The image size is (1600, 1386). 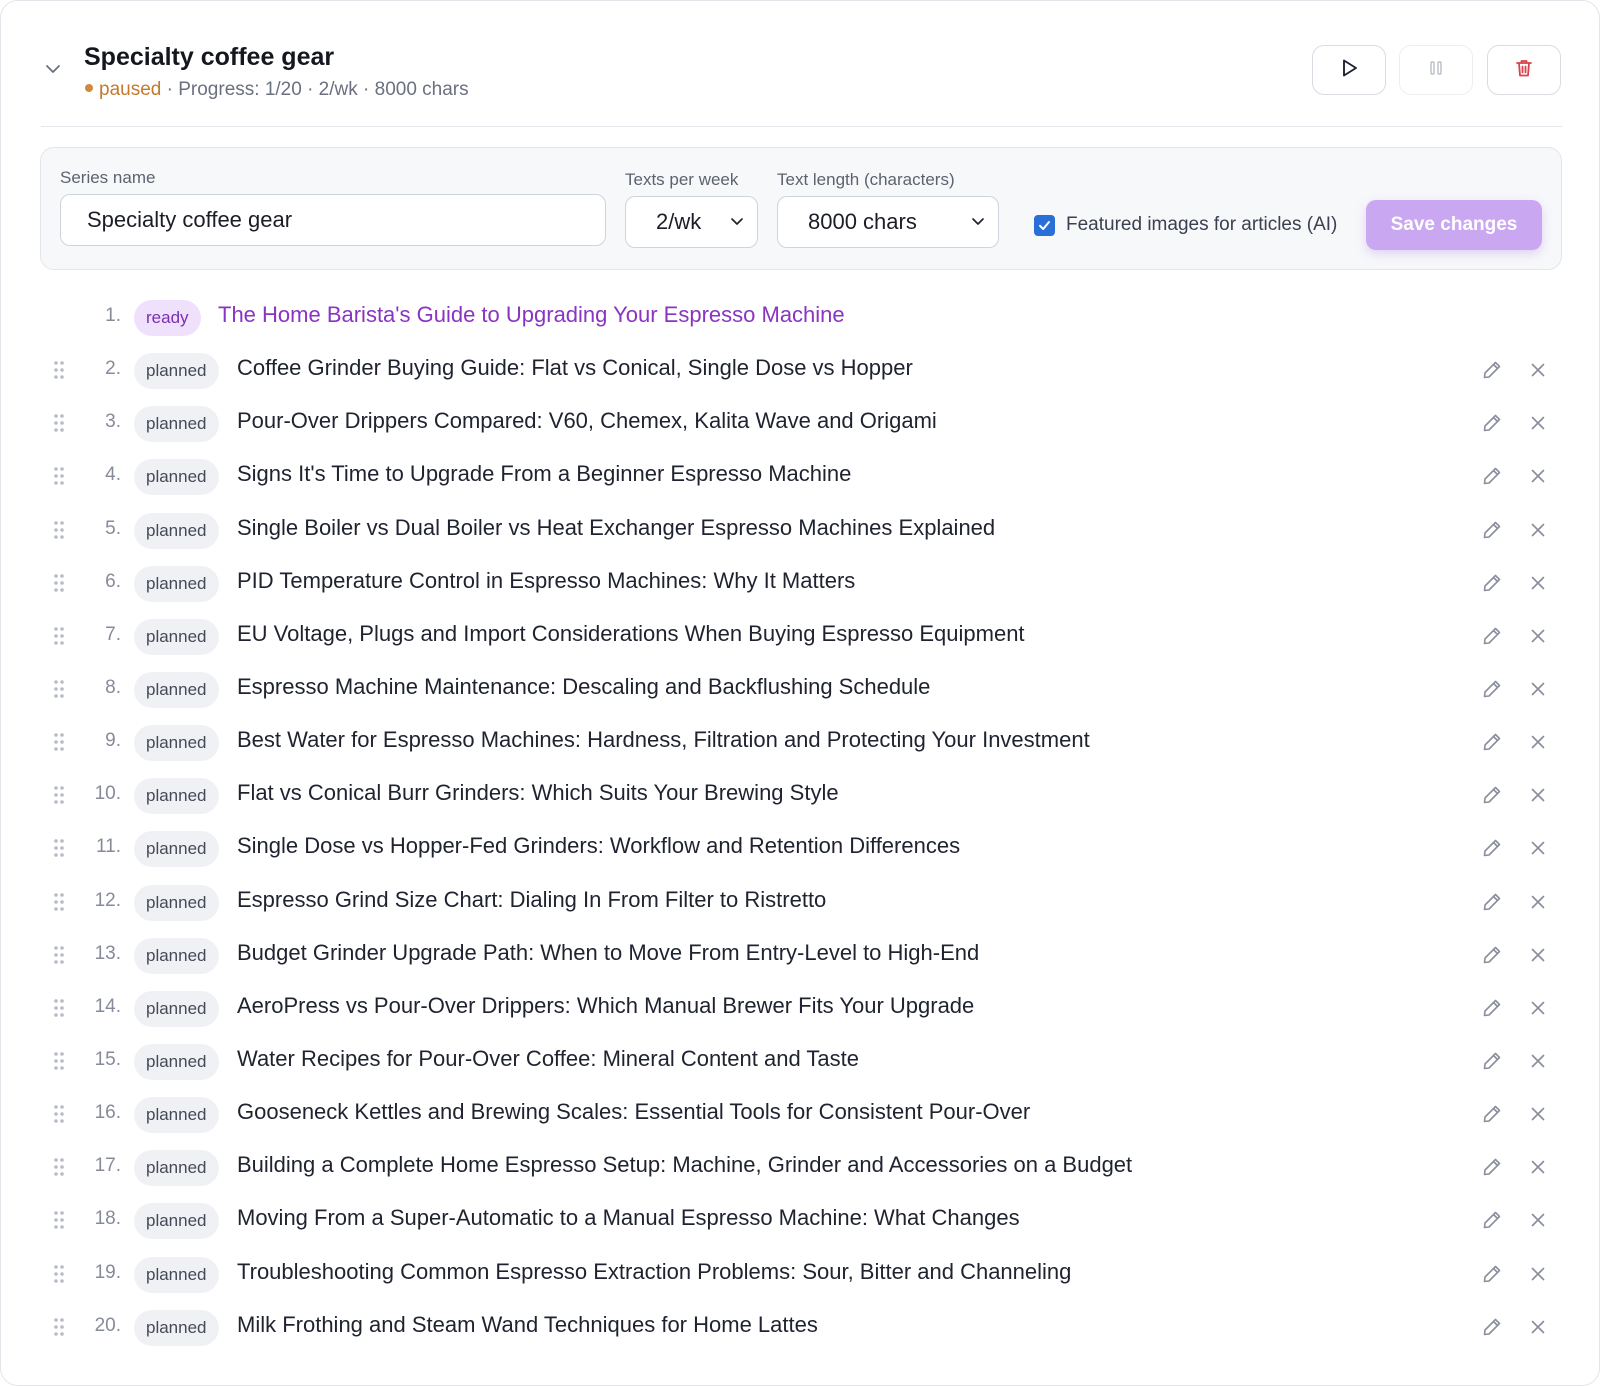 I want to click on text-length-select: 8000 chars, so click(x=888, y=222).